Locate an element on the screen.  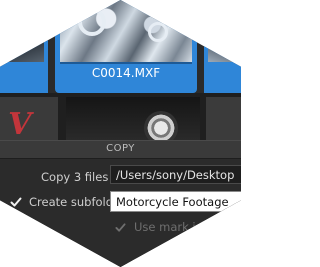
clip-card-right is located at coordinates (222, 46).